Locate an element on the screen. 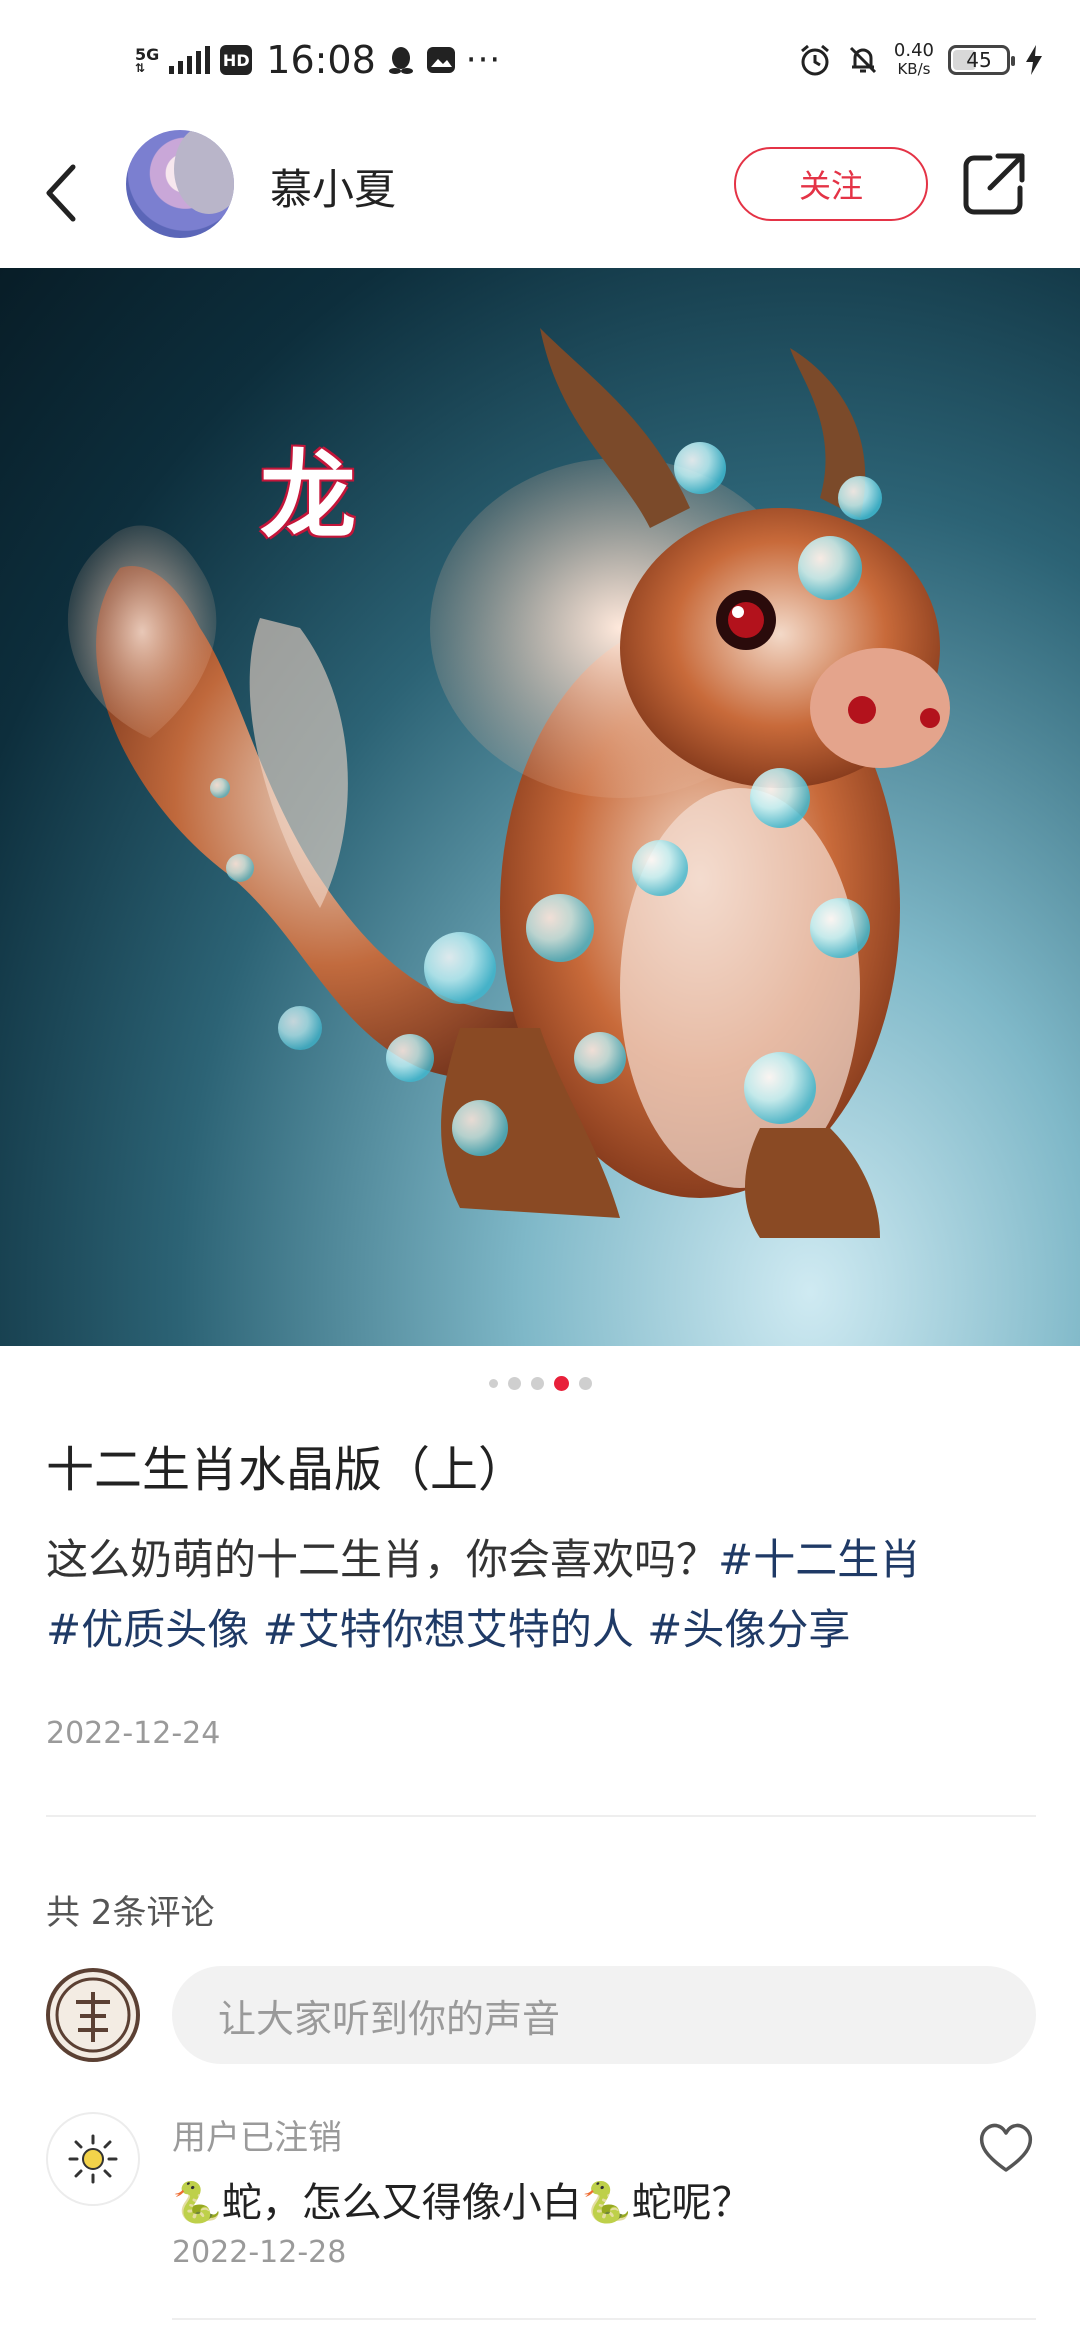 The height and width of the screenshot is (2340, 1080). share-external-icon is located at coordinates (994, 184).